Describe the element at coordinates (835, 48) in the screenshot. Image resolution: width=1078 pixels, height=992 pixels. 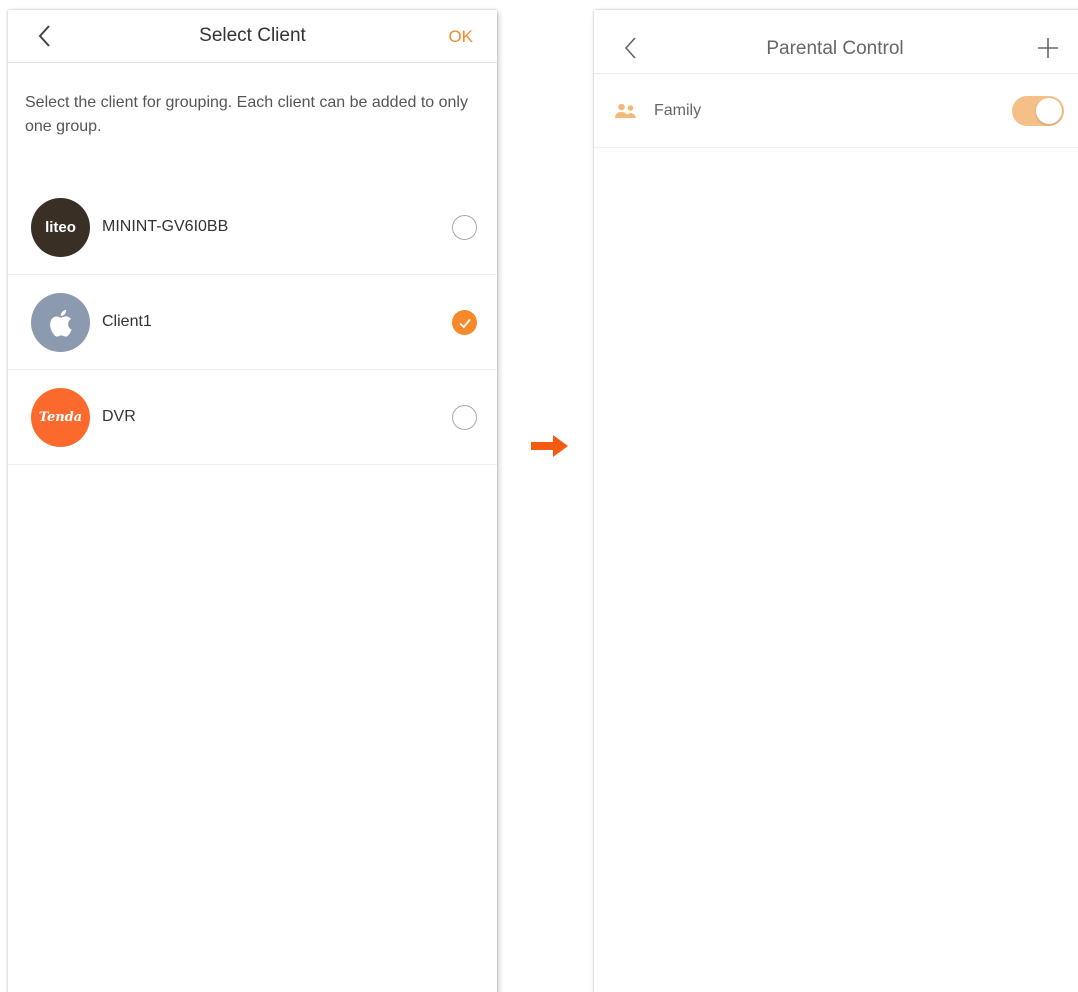
I see `page-title: Parental Control` at that location.